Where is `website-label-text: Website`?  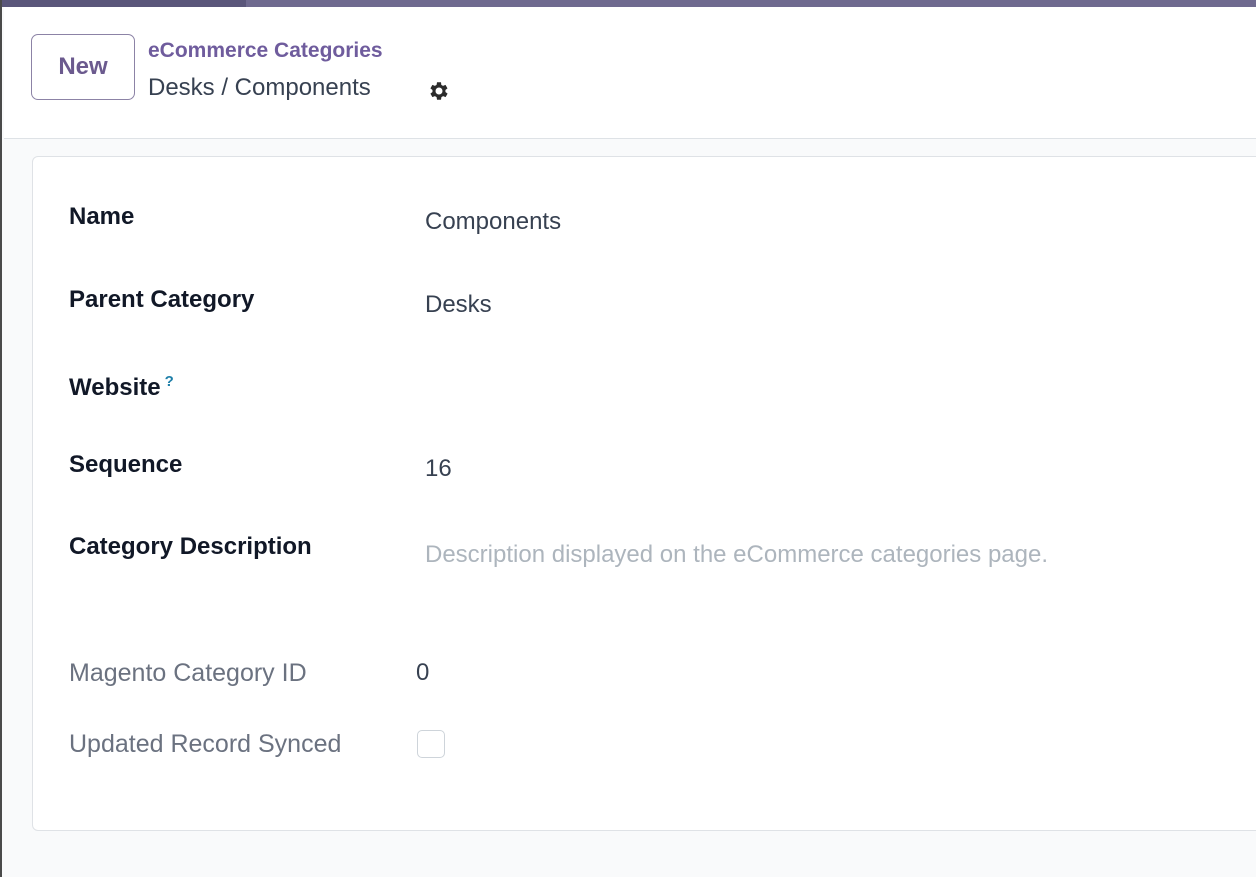 website-label-text: Website is located at coordinates (115, 387).